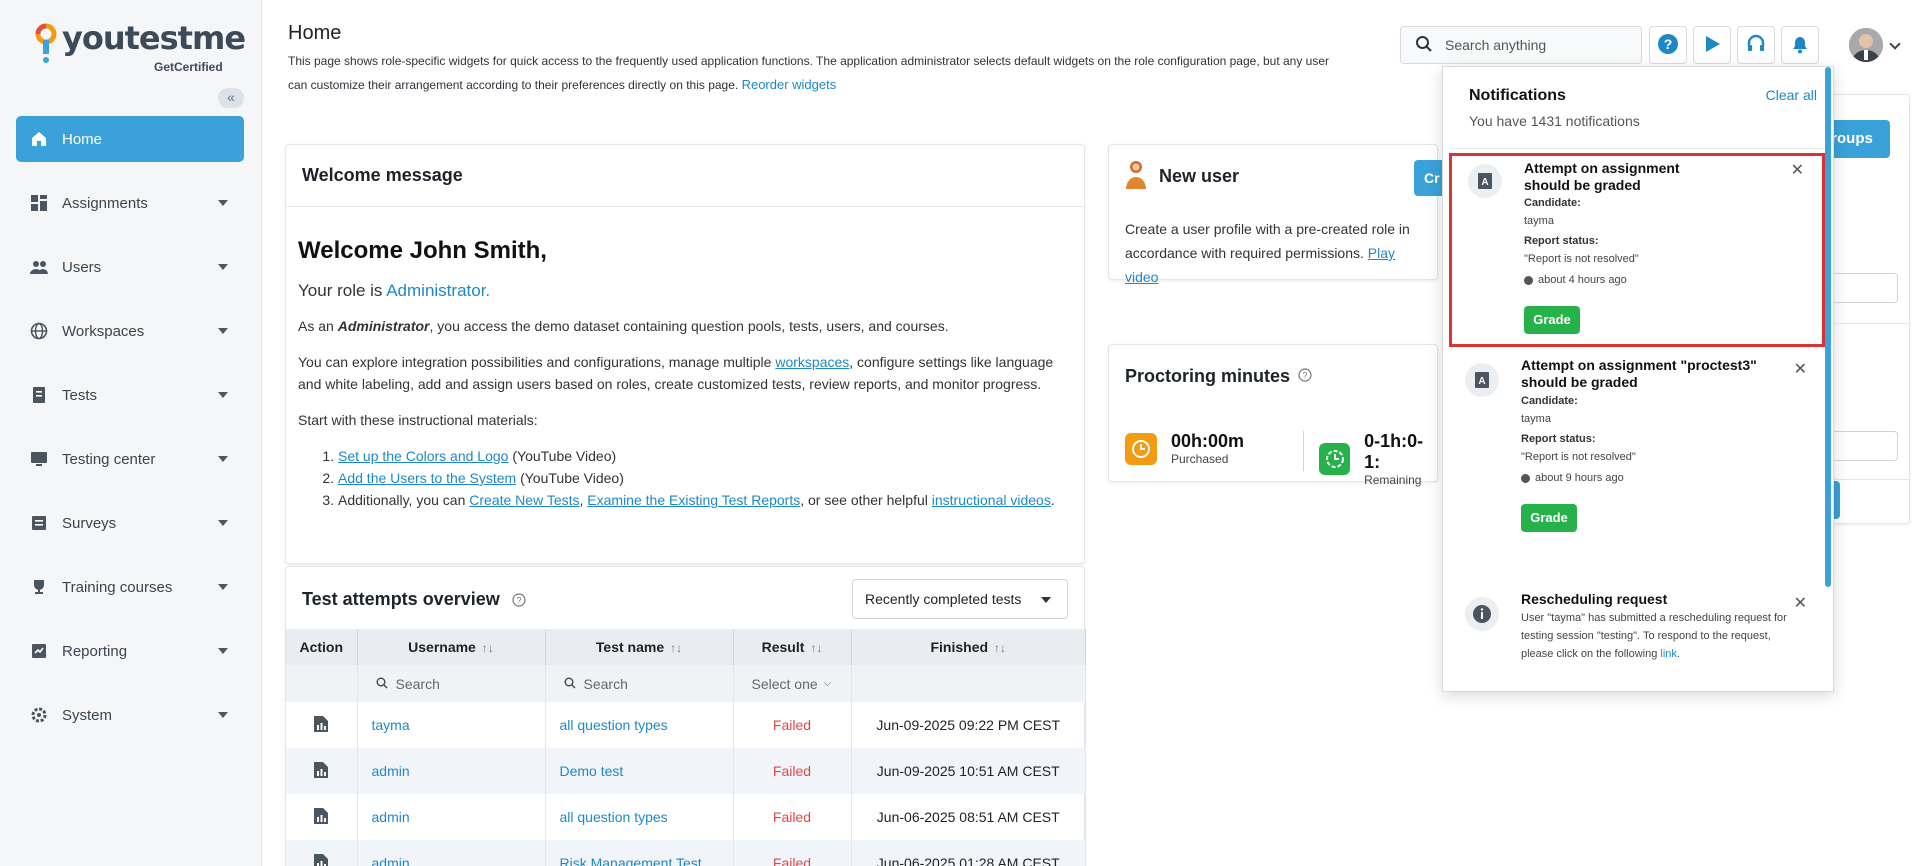 This screenshot has width=1919, height=866. I want to click on sidebar-item-system: System, so click(130, 715).